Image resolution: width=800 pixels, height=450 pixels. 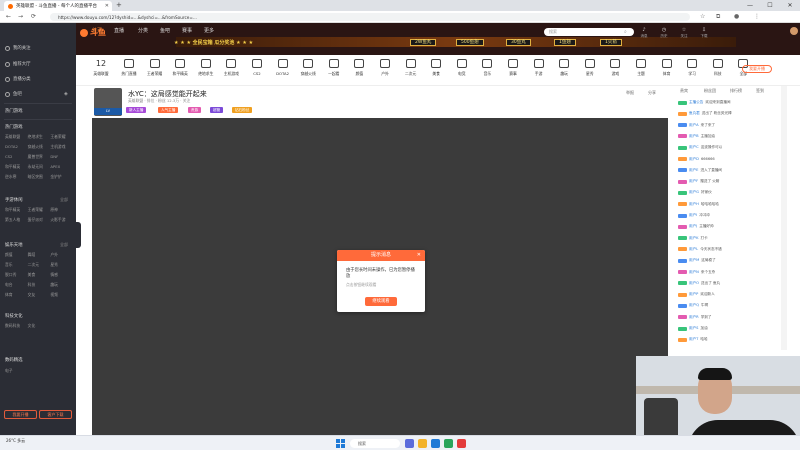 I want to click on sidebar-link: 火影手游, so click(x=61, y=220).